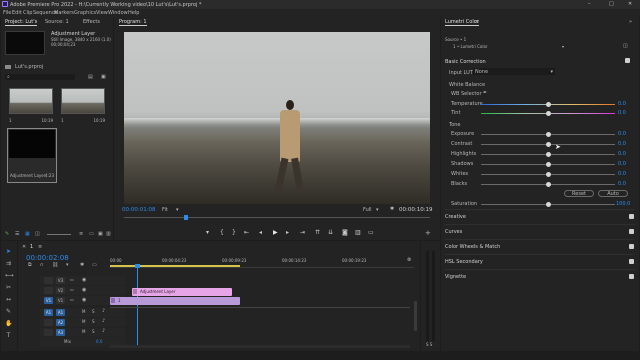 This screenshot has width=640, height=360. What do you see at coordinates (84, 300) in the screenshot?
I see `track-v1-eye-icon: ◉` at bounding box center [84, 300].